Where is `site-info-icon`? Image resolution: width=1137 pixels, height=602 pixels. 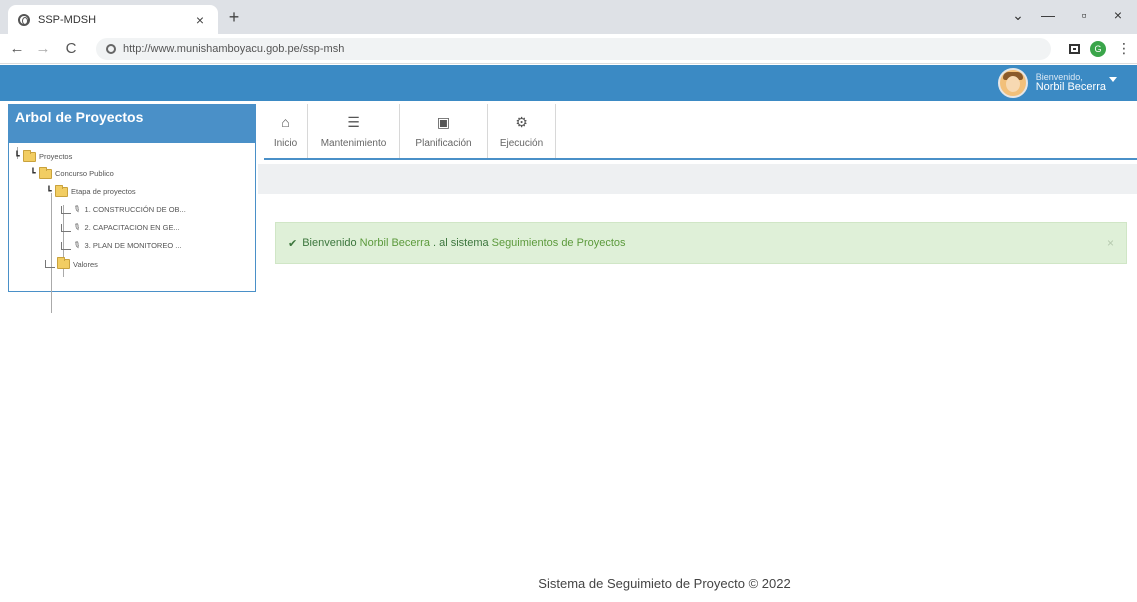 site-info-icon is located at coordinates (111, 49).